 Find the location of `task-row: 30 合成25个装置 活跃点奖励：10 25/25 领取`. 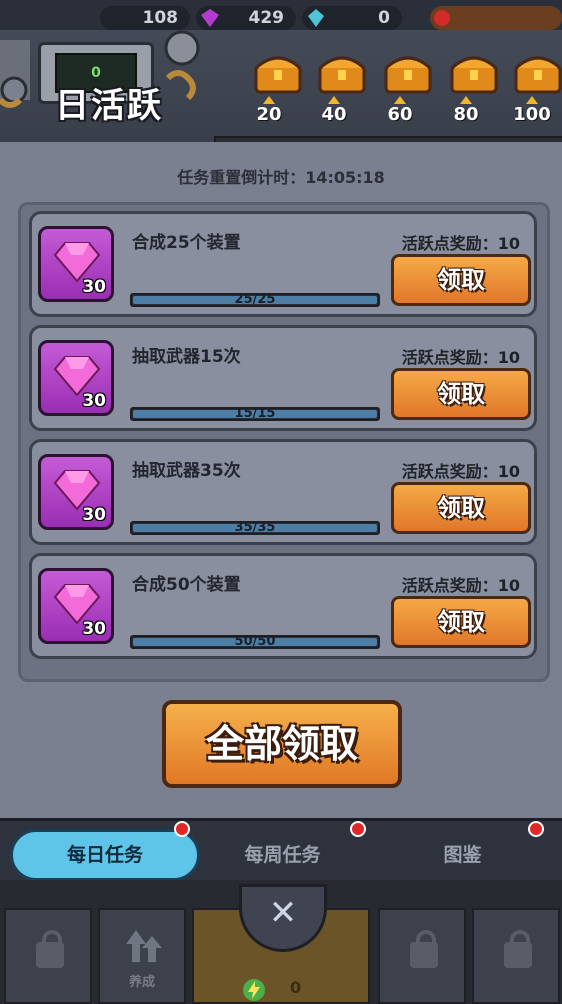

task-row: 30 合成25个装置 活跃点奖励：10 25/25 领取 is located at coordinates (283, 264).